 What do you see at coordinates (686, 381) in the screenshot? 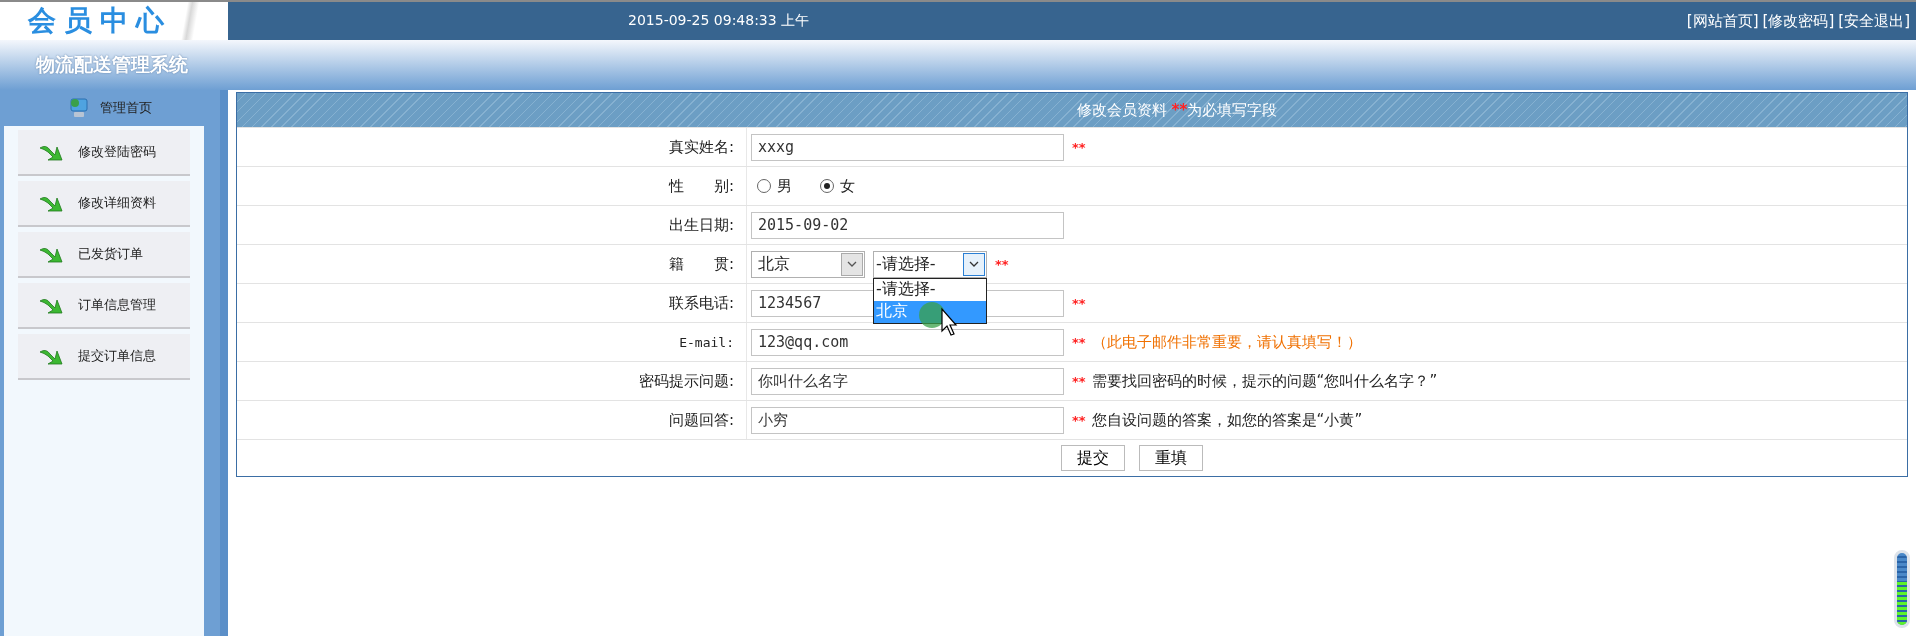
I see `field-label: 密码提示问题:` at bounding box center [686, 381].